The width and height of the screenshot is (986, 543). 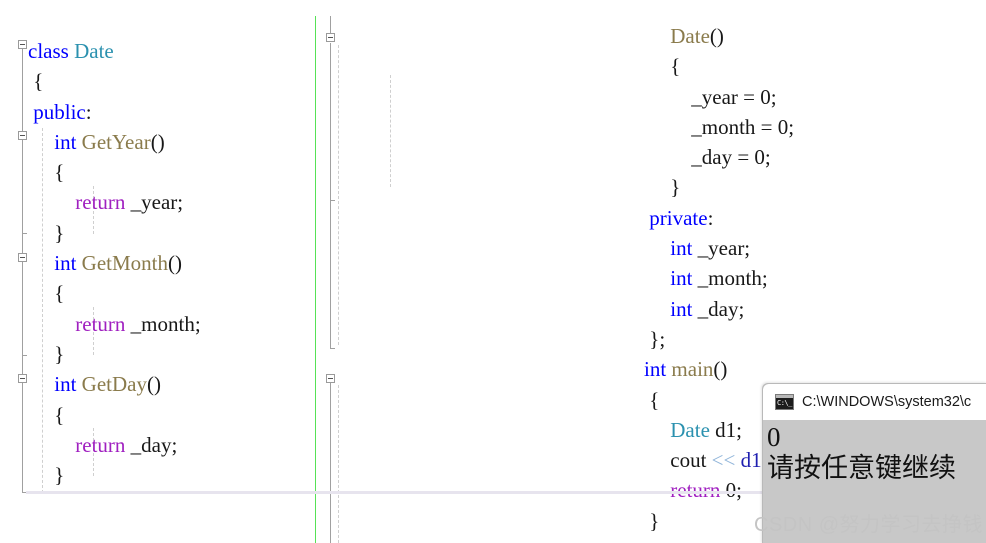 What do you see at coordinates (114, 112) in the screenshot?
I see `code-line: public:` at bounding box center [114, 112].